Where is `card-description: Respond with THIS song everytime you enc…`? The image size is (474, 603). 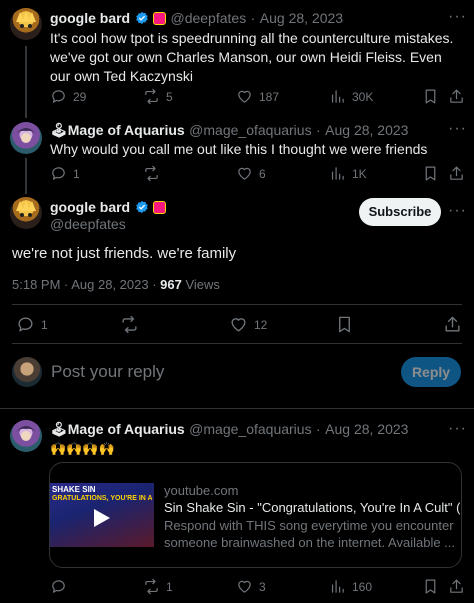
card-description: Respond with THIS song everytime you enc… is located at coordinates (310, 534).